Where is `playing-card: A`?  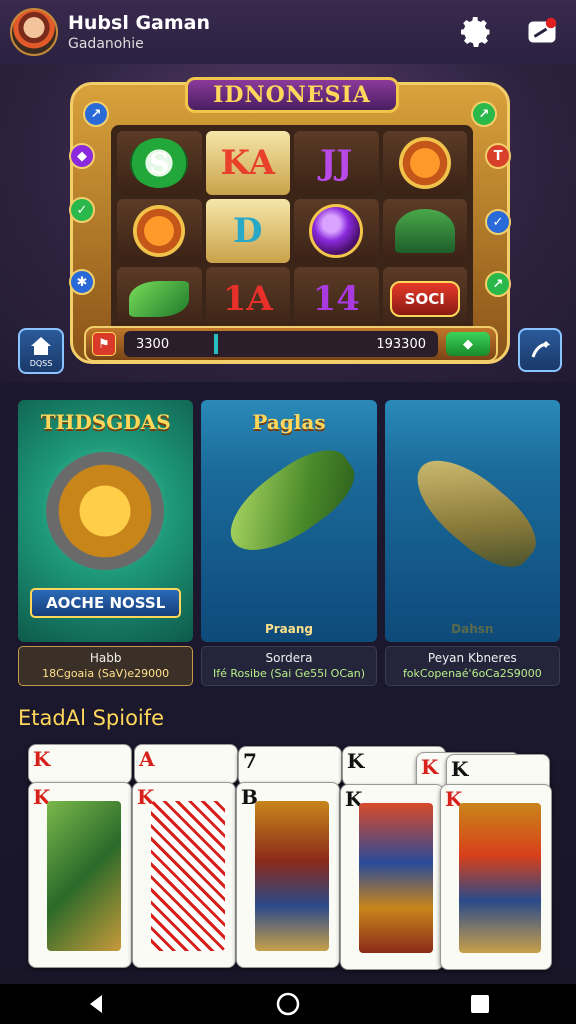
playing-card: A is located at coordinates (186, 764).